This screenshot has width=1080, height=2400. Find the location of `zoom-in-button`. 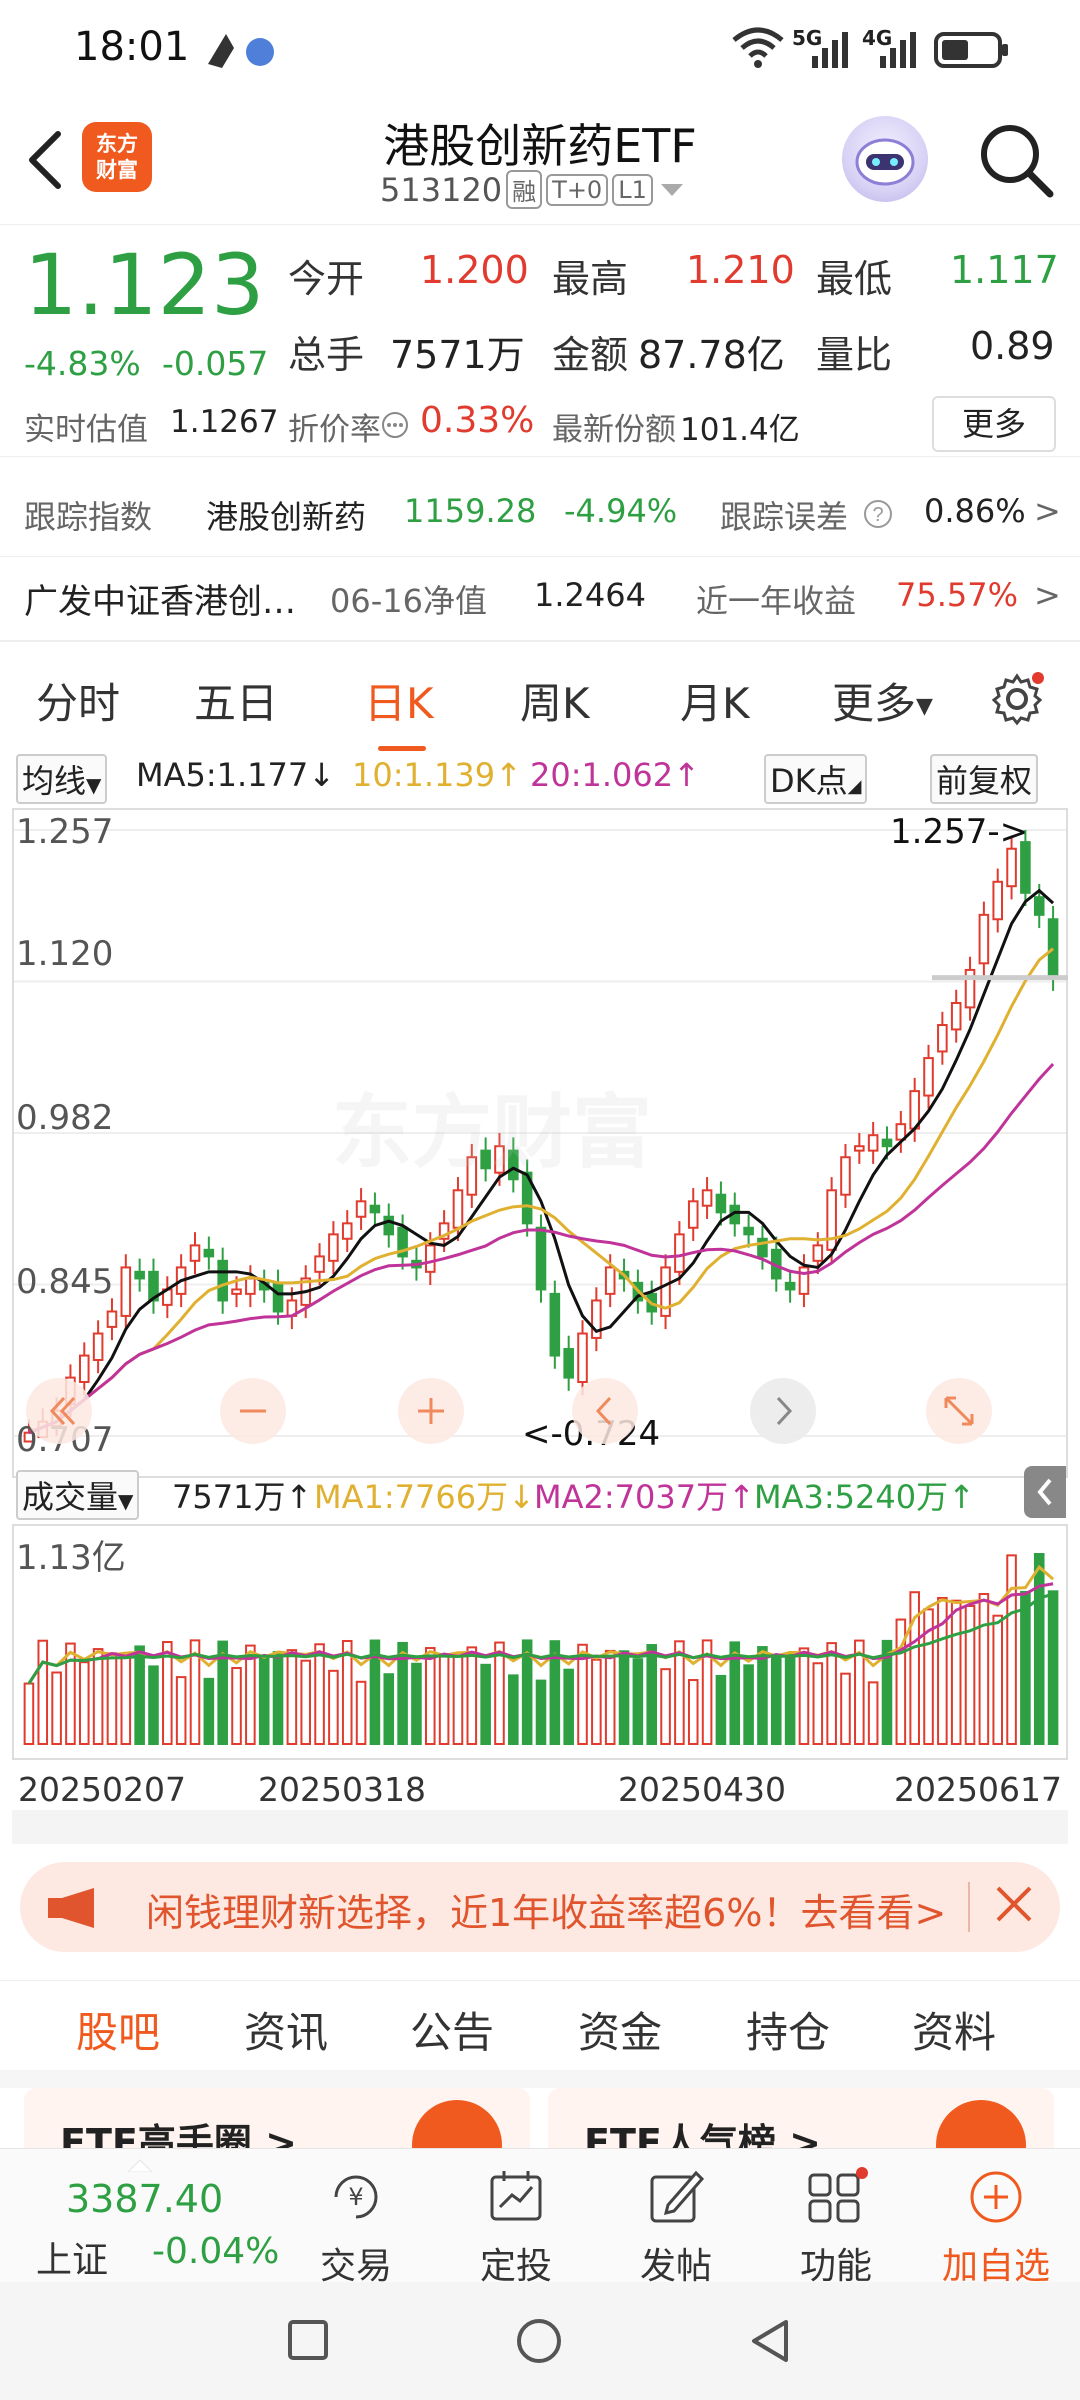

zoom-in-button is located at coordinates (431, 1411).